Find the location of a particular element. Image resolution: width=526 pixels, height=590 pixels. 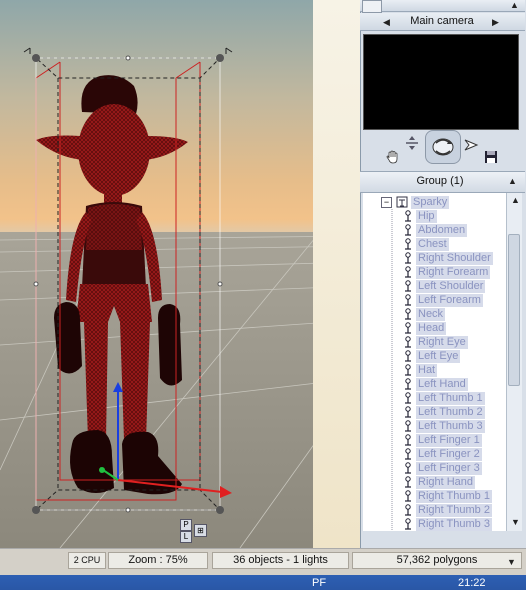

tree-item: Right Thumb 3 is located at coordinates (447, 524).